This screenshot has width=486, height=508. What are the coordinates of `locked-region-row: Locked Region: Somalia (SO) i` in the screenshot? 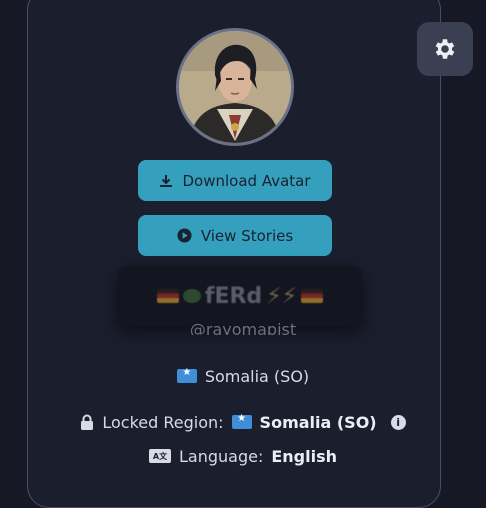 It's located at (243, 422).